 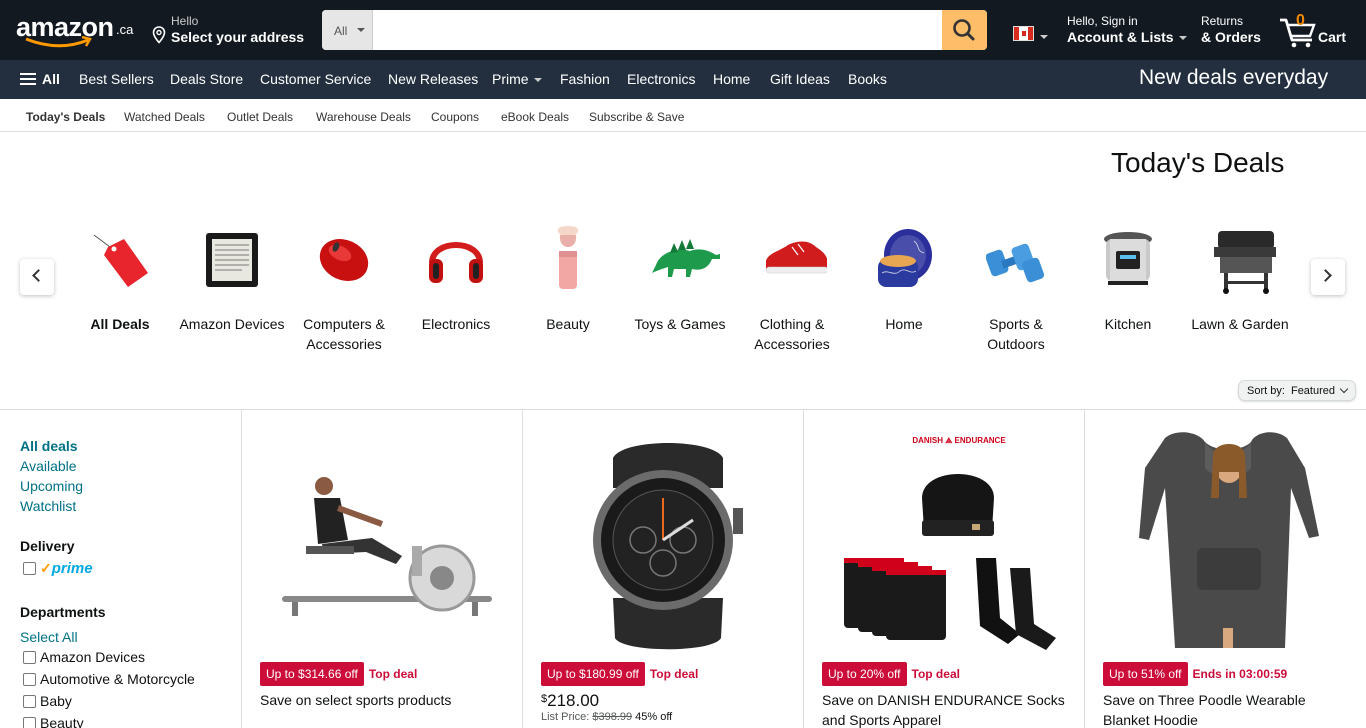 What do you see at coordinates (125, 446) in the screenshot?
I see `filter-all-deals: All deals` at bounding box center [125, 446].